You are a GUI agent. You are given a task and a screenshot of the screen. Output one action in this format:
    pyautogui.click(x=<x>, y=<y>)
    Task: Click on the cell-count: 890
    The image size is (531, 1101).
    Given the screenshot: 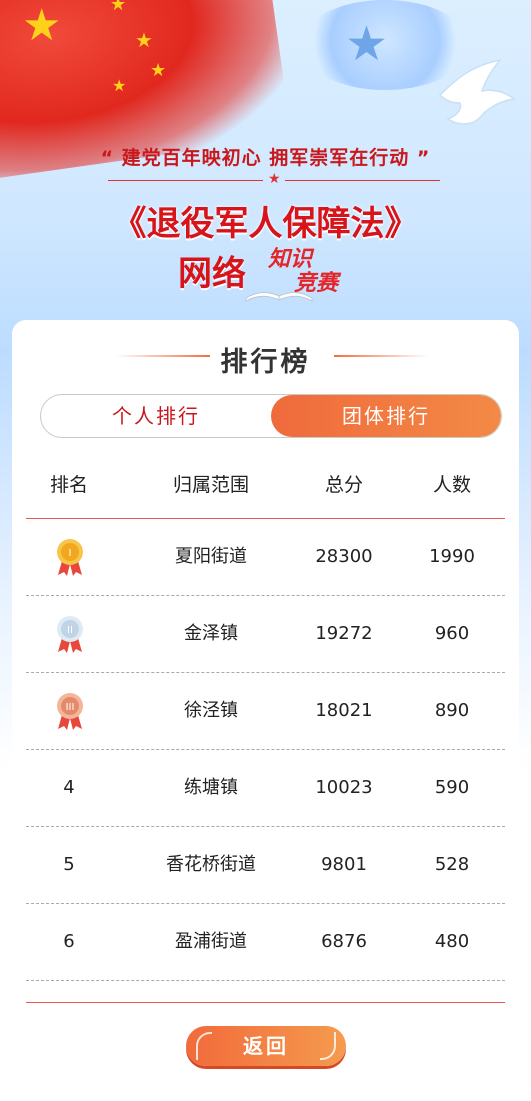 What is the action you would take?
    pyautogui.click(x=452, y=710)
    